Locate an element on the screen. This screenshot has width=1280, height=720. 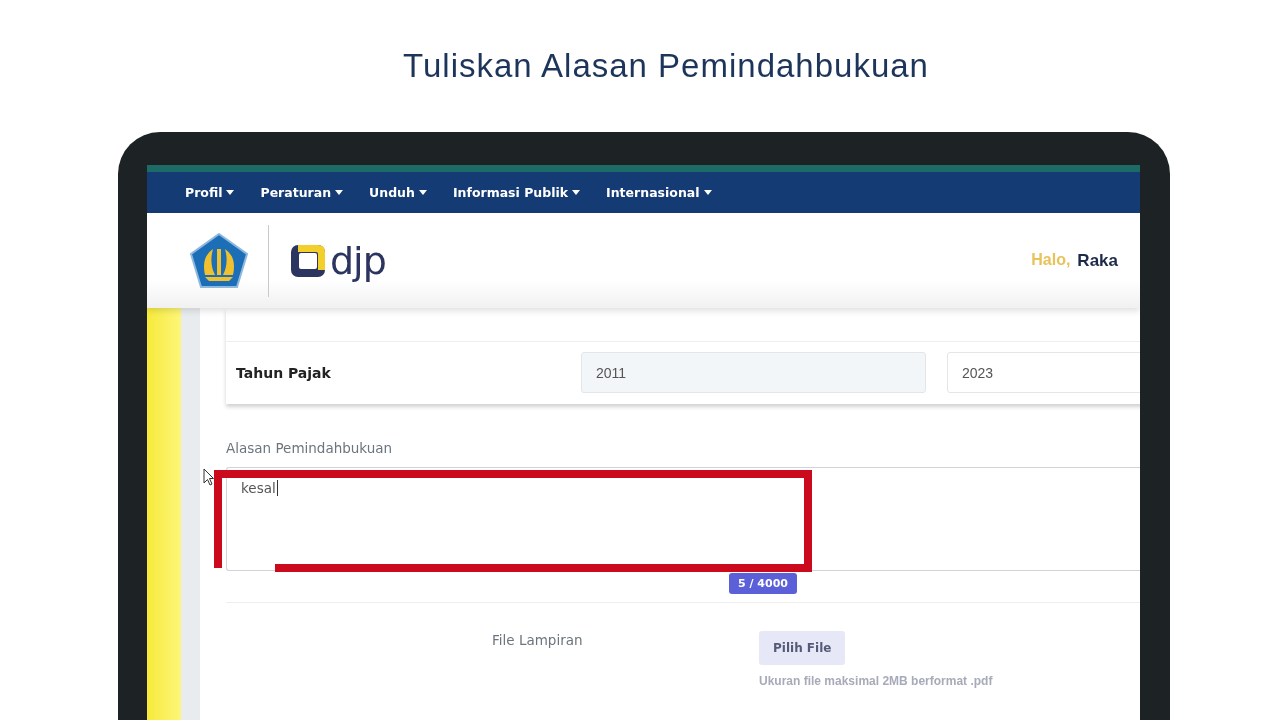
start-field: 2011 is located at coordinates (753, 372).